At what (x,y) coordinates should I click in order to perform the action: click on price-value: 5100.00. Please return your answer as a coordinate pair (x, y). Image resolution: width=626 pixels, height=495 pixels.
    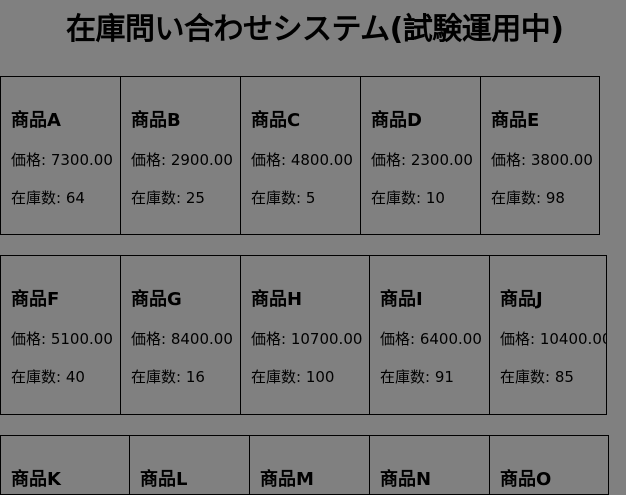
    Looking at the image, I should click on (81, 339).